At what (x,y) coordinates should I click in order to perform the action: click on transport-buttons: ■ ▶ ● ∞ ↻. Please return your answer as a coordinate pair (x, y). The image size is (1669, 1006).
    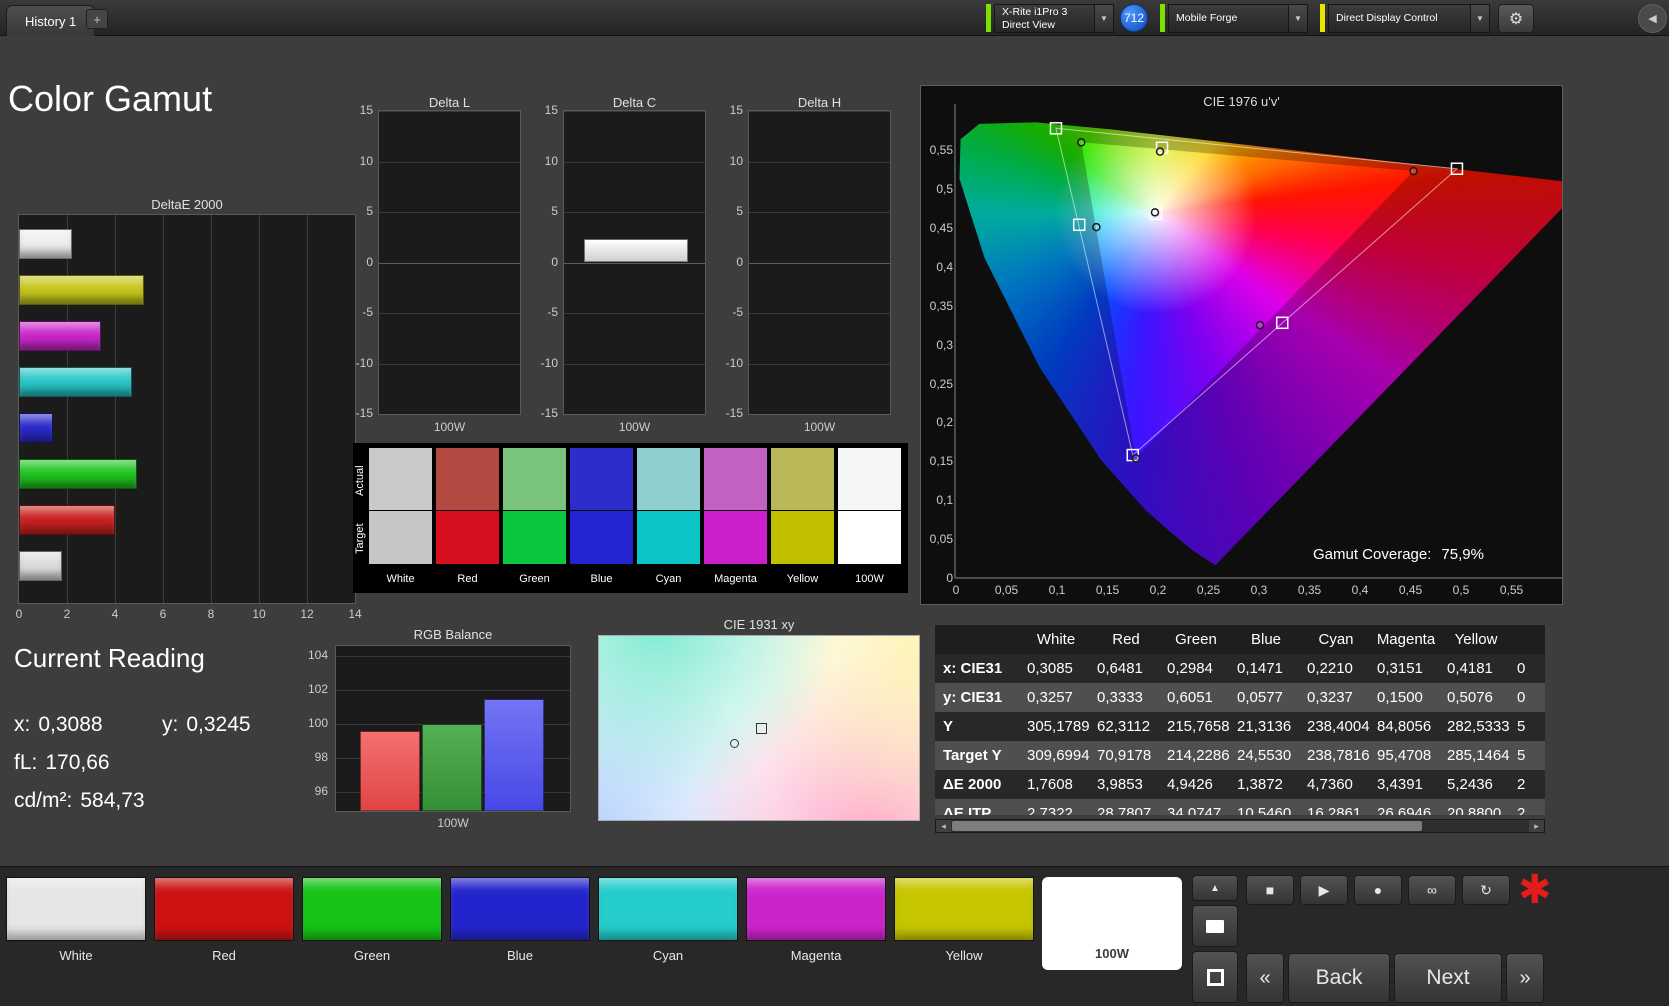
    Looking at the image, I should click on (1378, 890).